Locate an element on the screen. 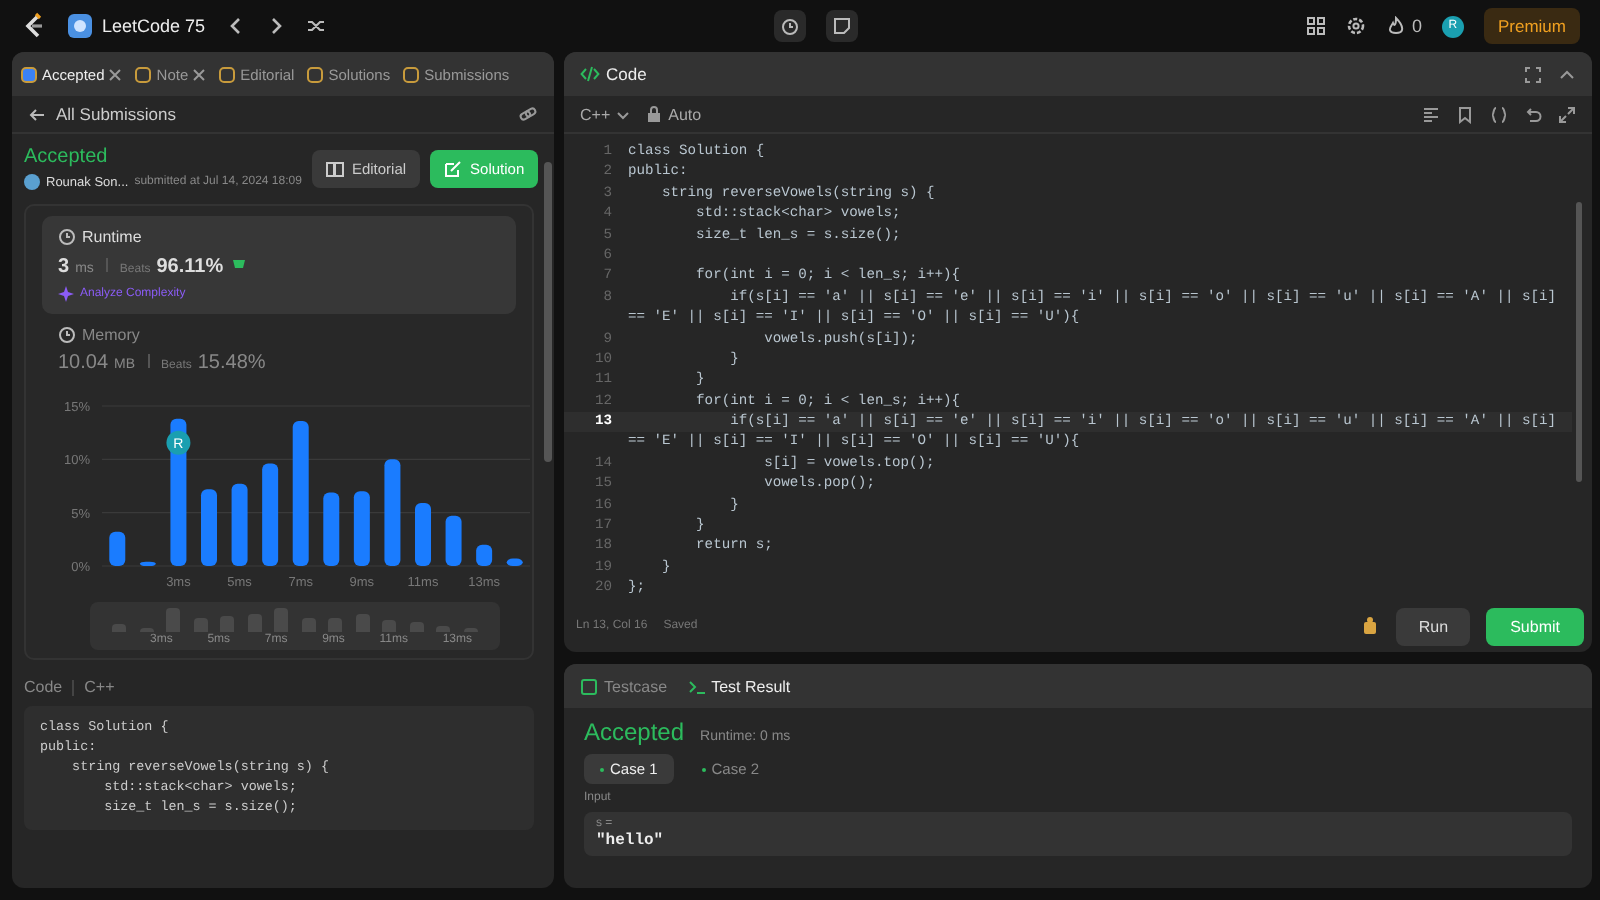  run-button: Run is located at coordinates (1433, 626).